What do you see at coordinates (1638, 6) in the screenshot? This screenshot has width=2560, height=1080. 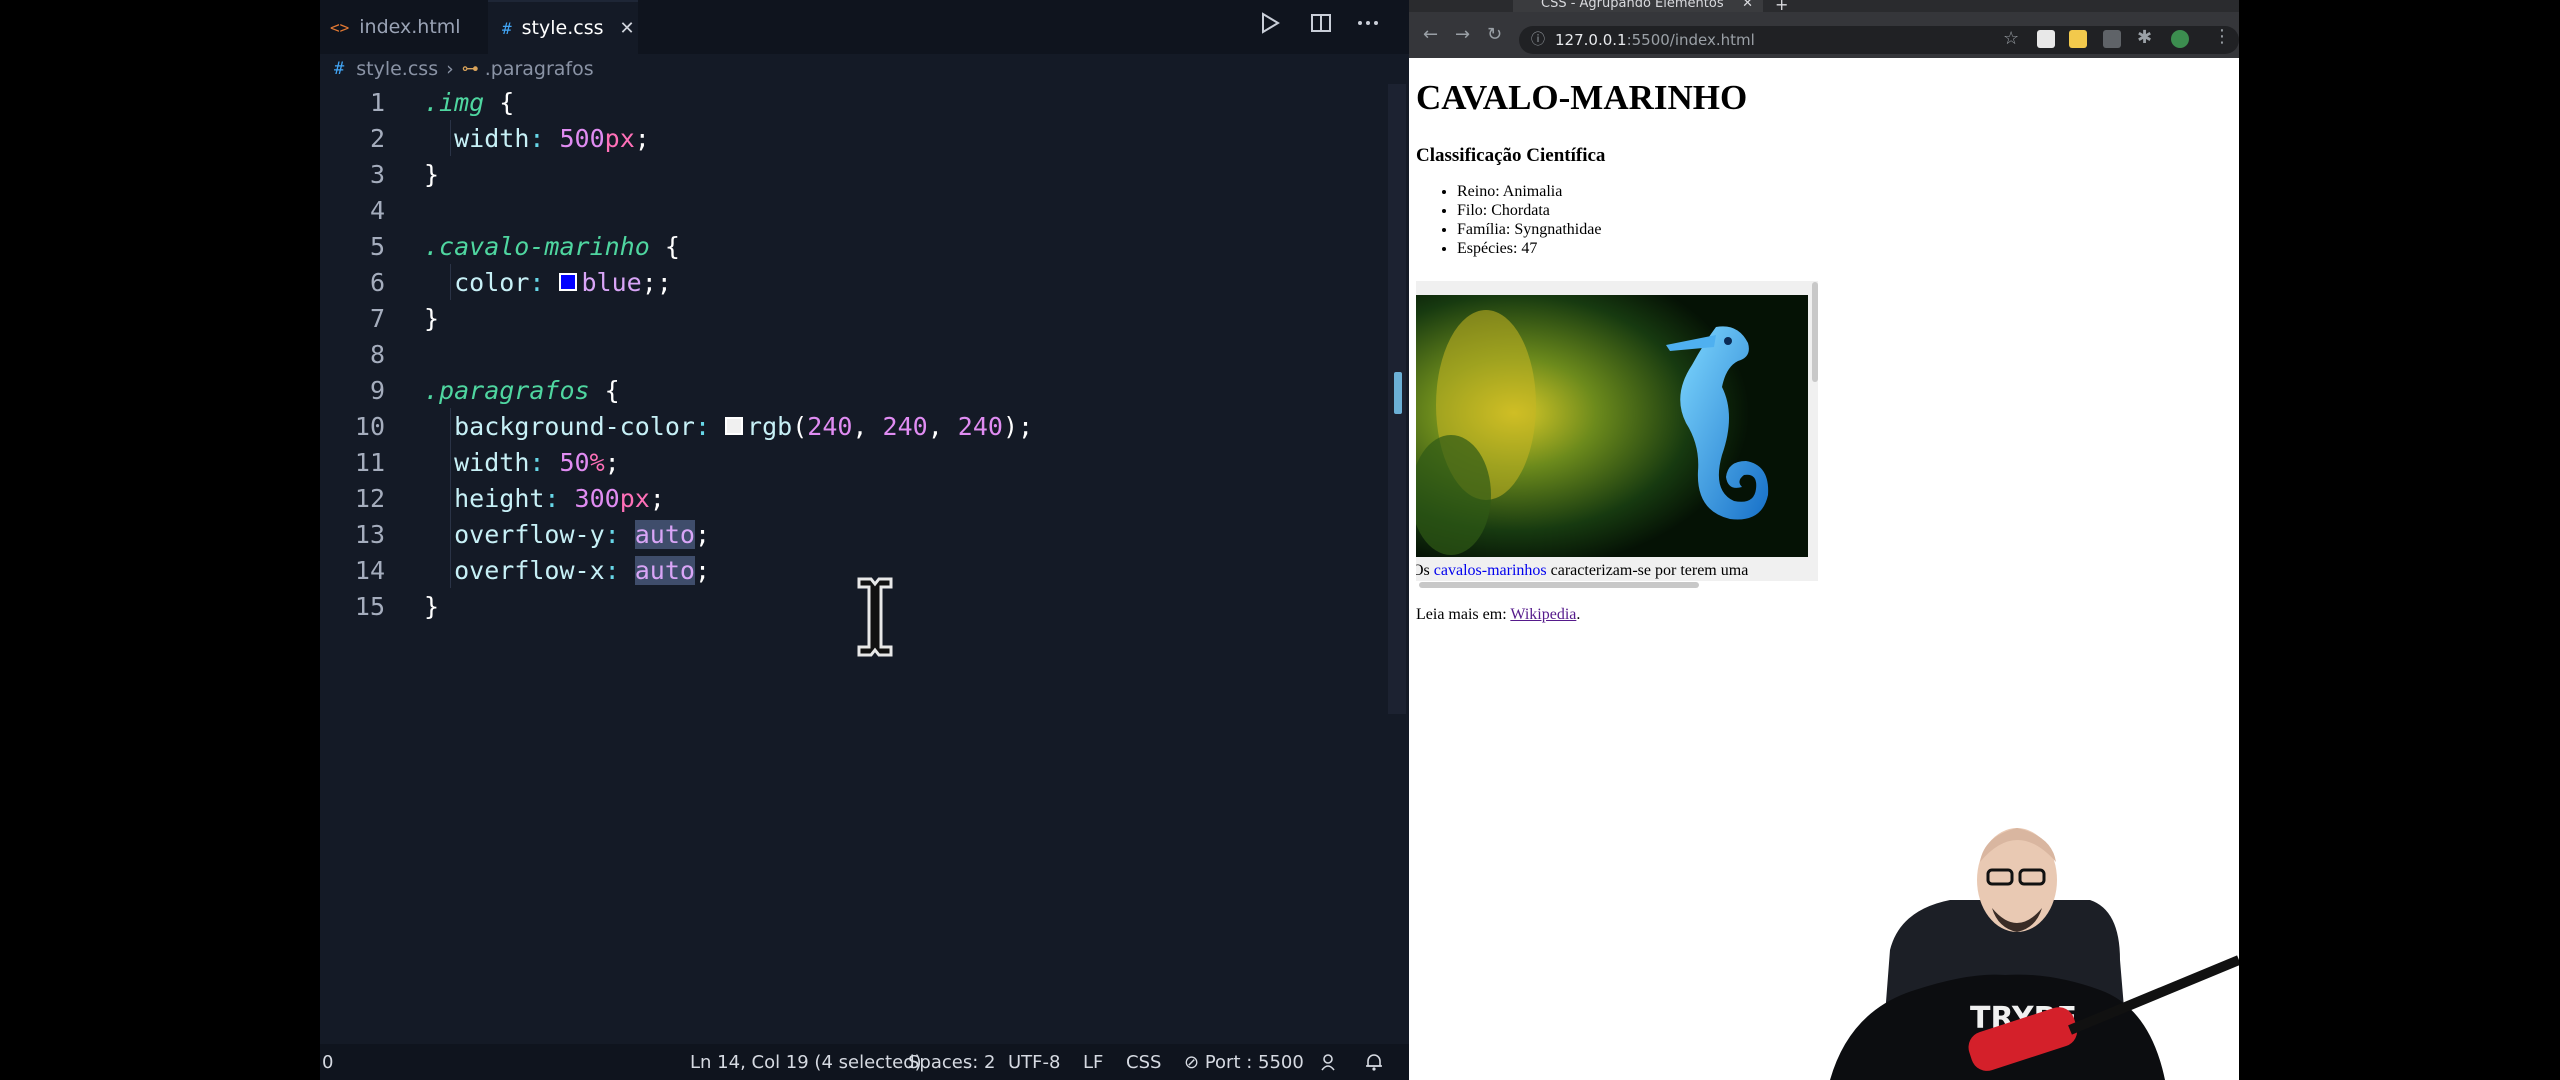 I see `browser-tab: CSS - Agrupando Elementos ✕` at bounding box center [1638, 6].